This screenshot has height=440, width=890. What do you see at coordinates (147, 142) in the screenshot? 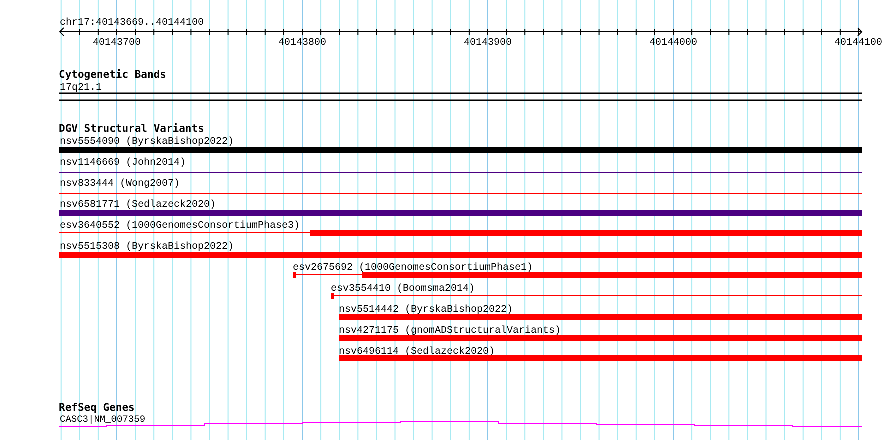
I see `variant-label: nsv5554090 (ByrskaBishop2022)` at bounding box center [147, 142].